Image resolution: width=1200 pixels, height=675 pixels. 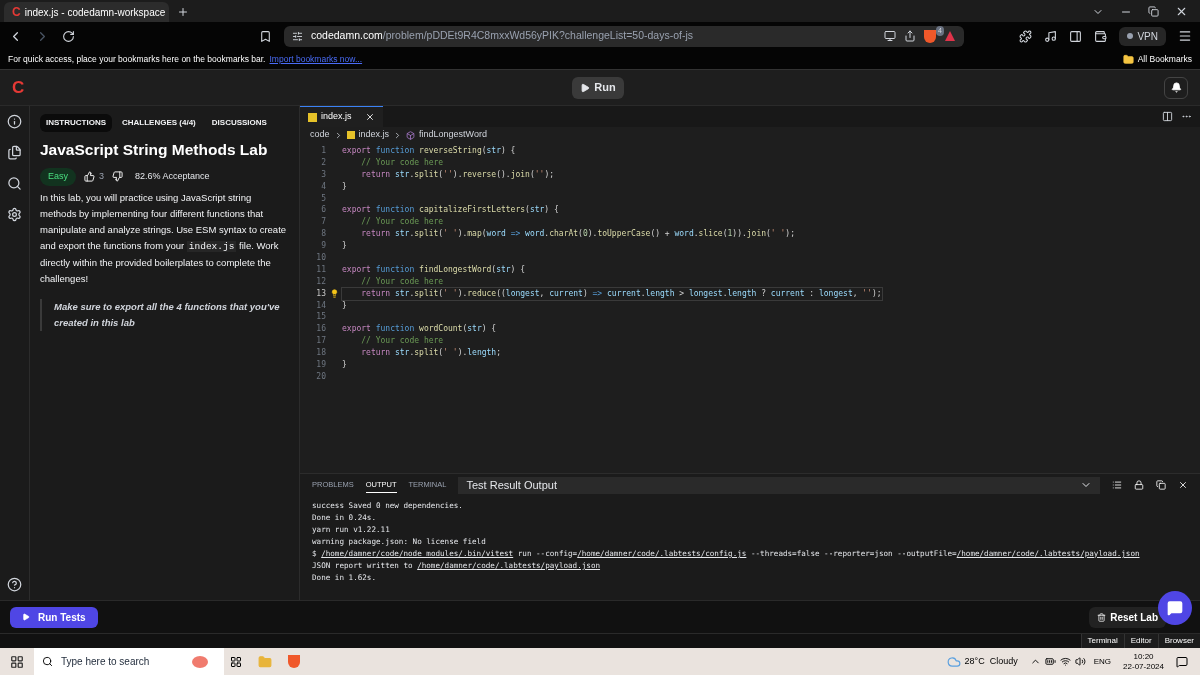 I want to click on line-number: 8, so click(x=323, y=234).